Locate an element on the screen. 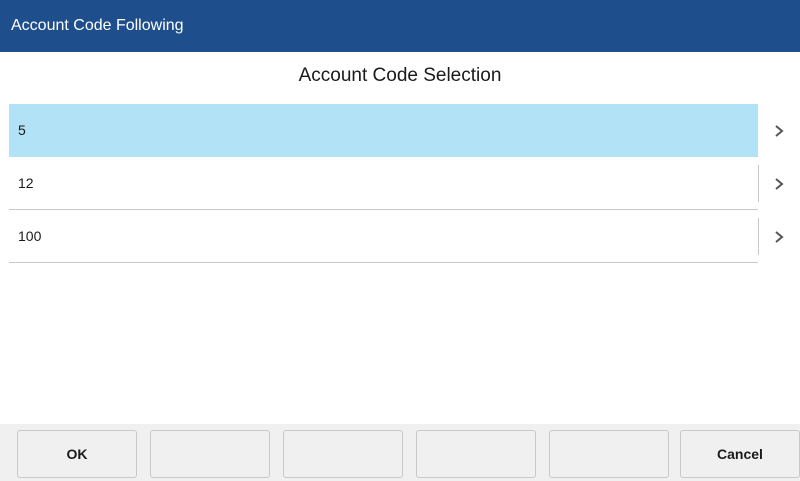 The image size is (800, 481). list-item: 5 is located at coordinates (404, 130).